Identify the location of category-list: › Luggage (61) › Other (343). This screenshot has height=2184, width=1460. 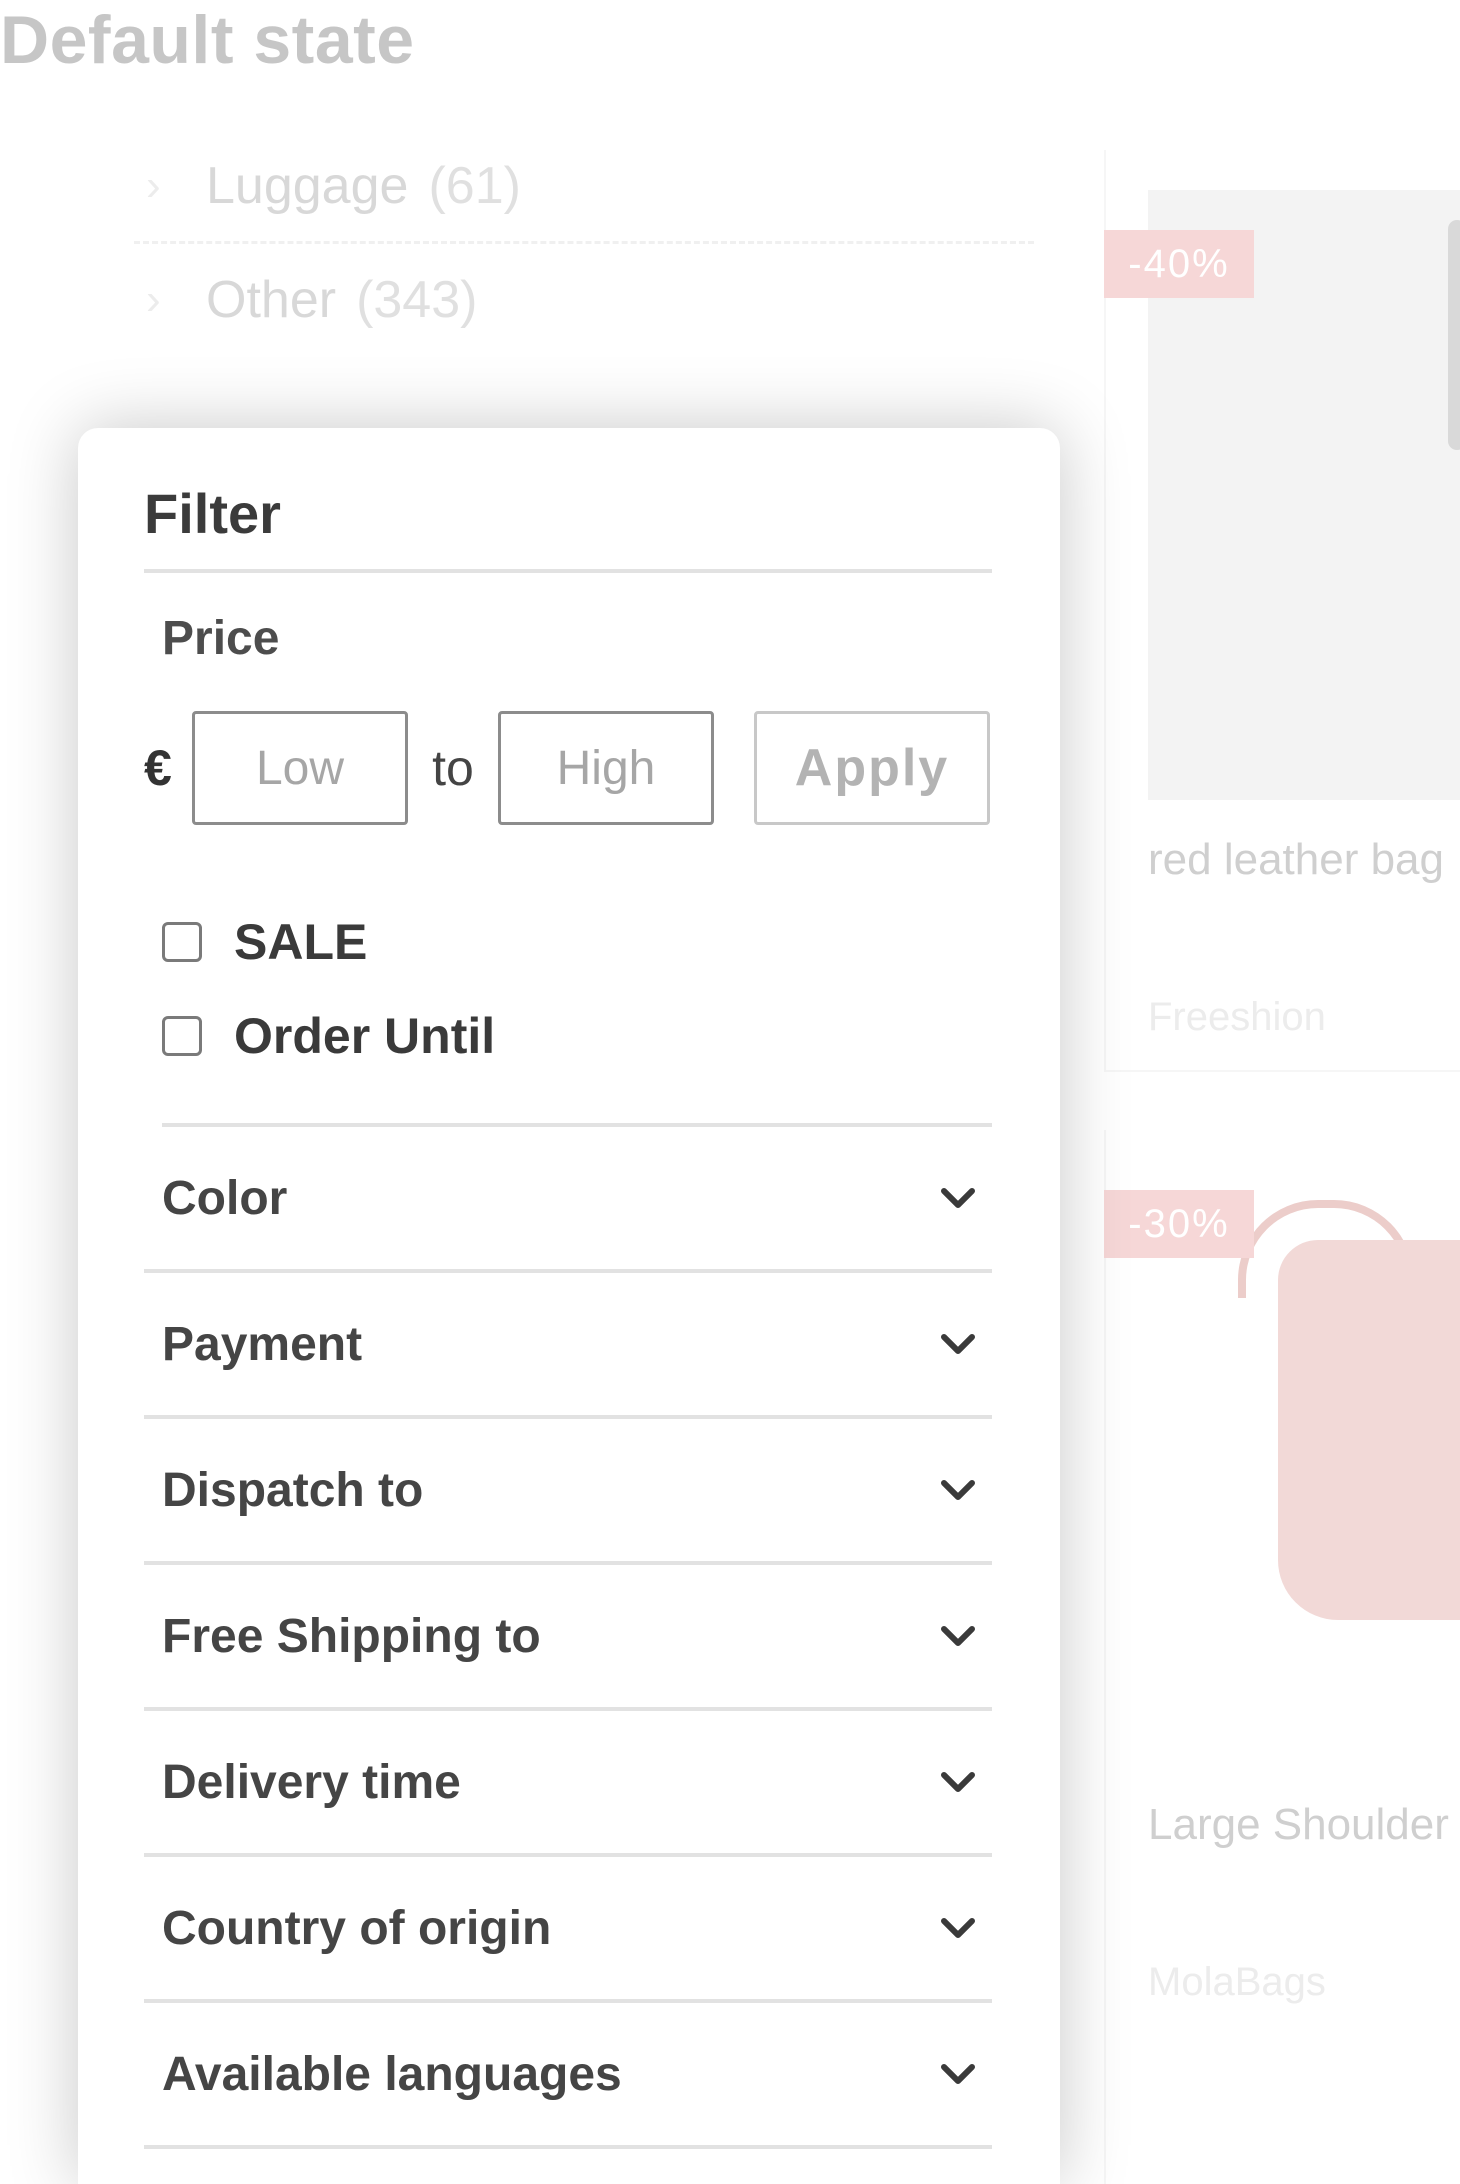
(584, 242).